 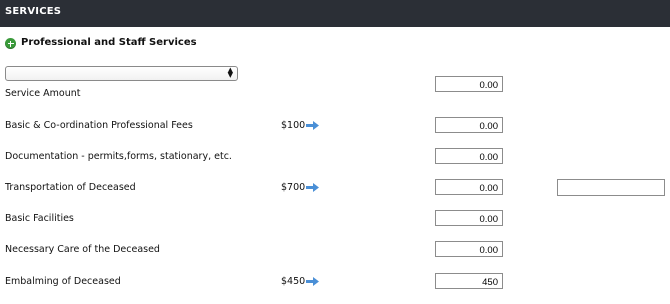 What do you see at coordinates (109, 42) in the screenshot?
I see `section-title: Professional and Staff Services` at bounding box center [109, 42].